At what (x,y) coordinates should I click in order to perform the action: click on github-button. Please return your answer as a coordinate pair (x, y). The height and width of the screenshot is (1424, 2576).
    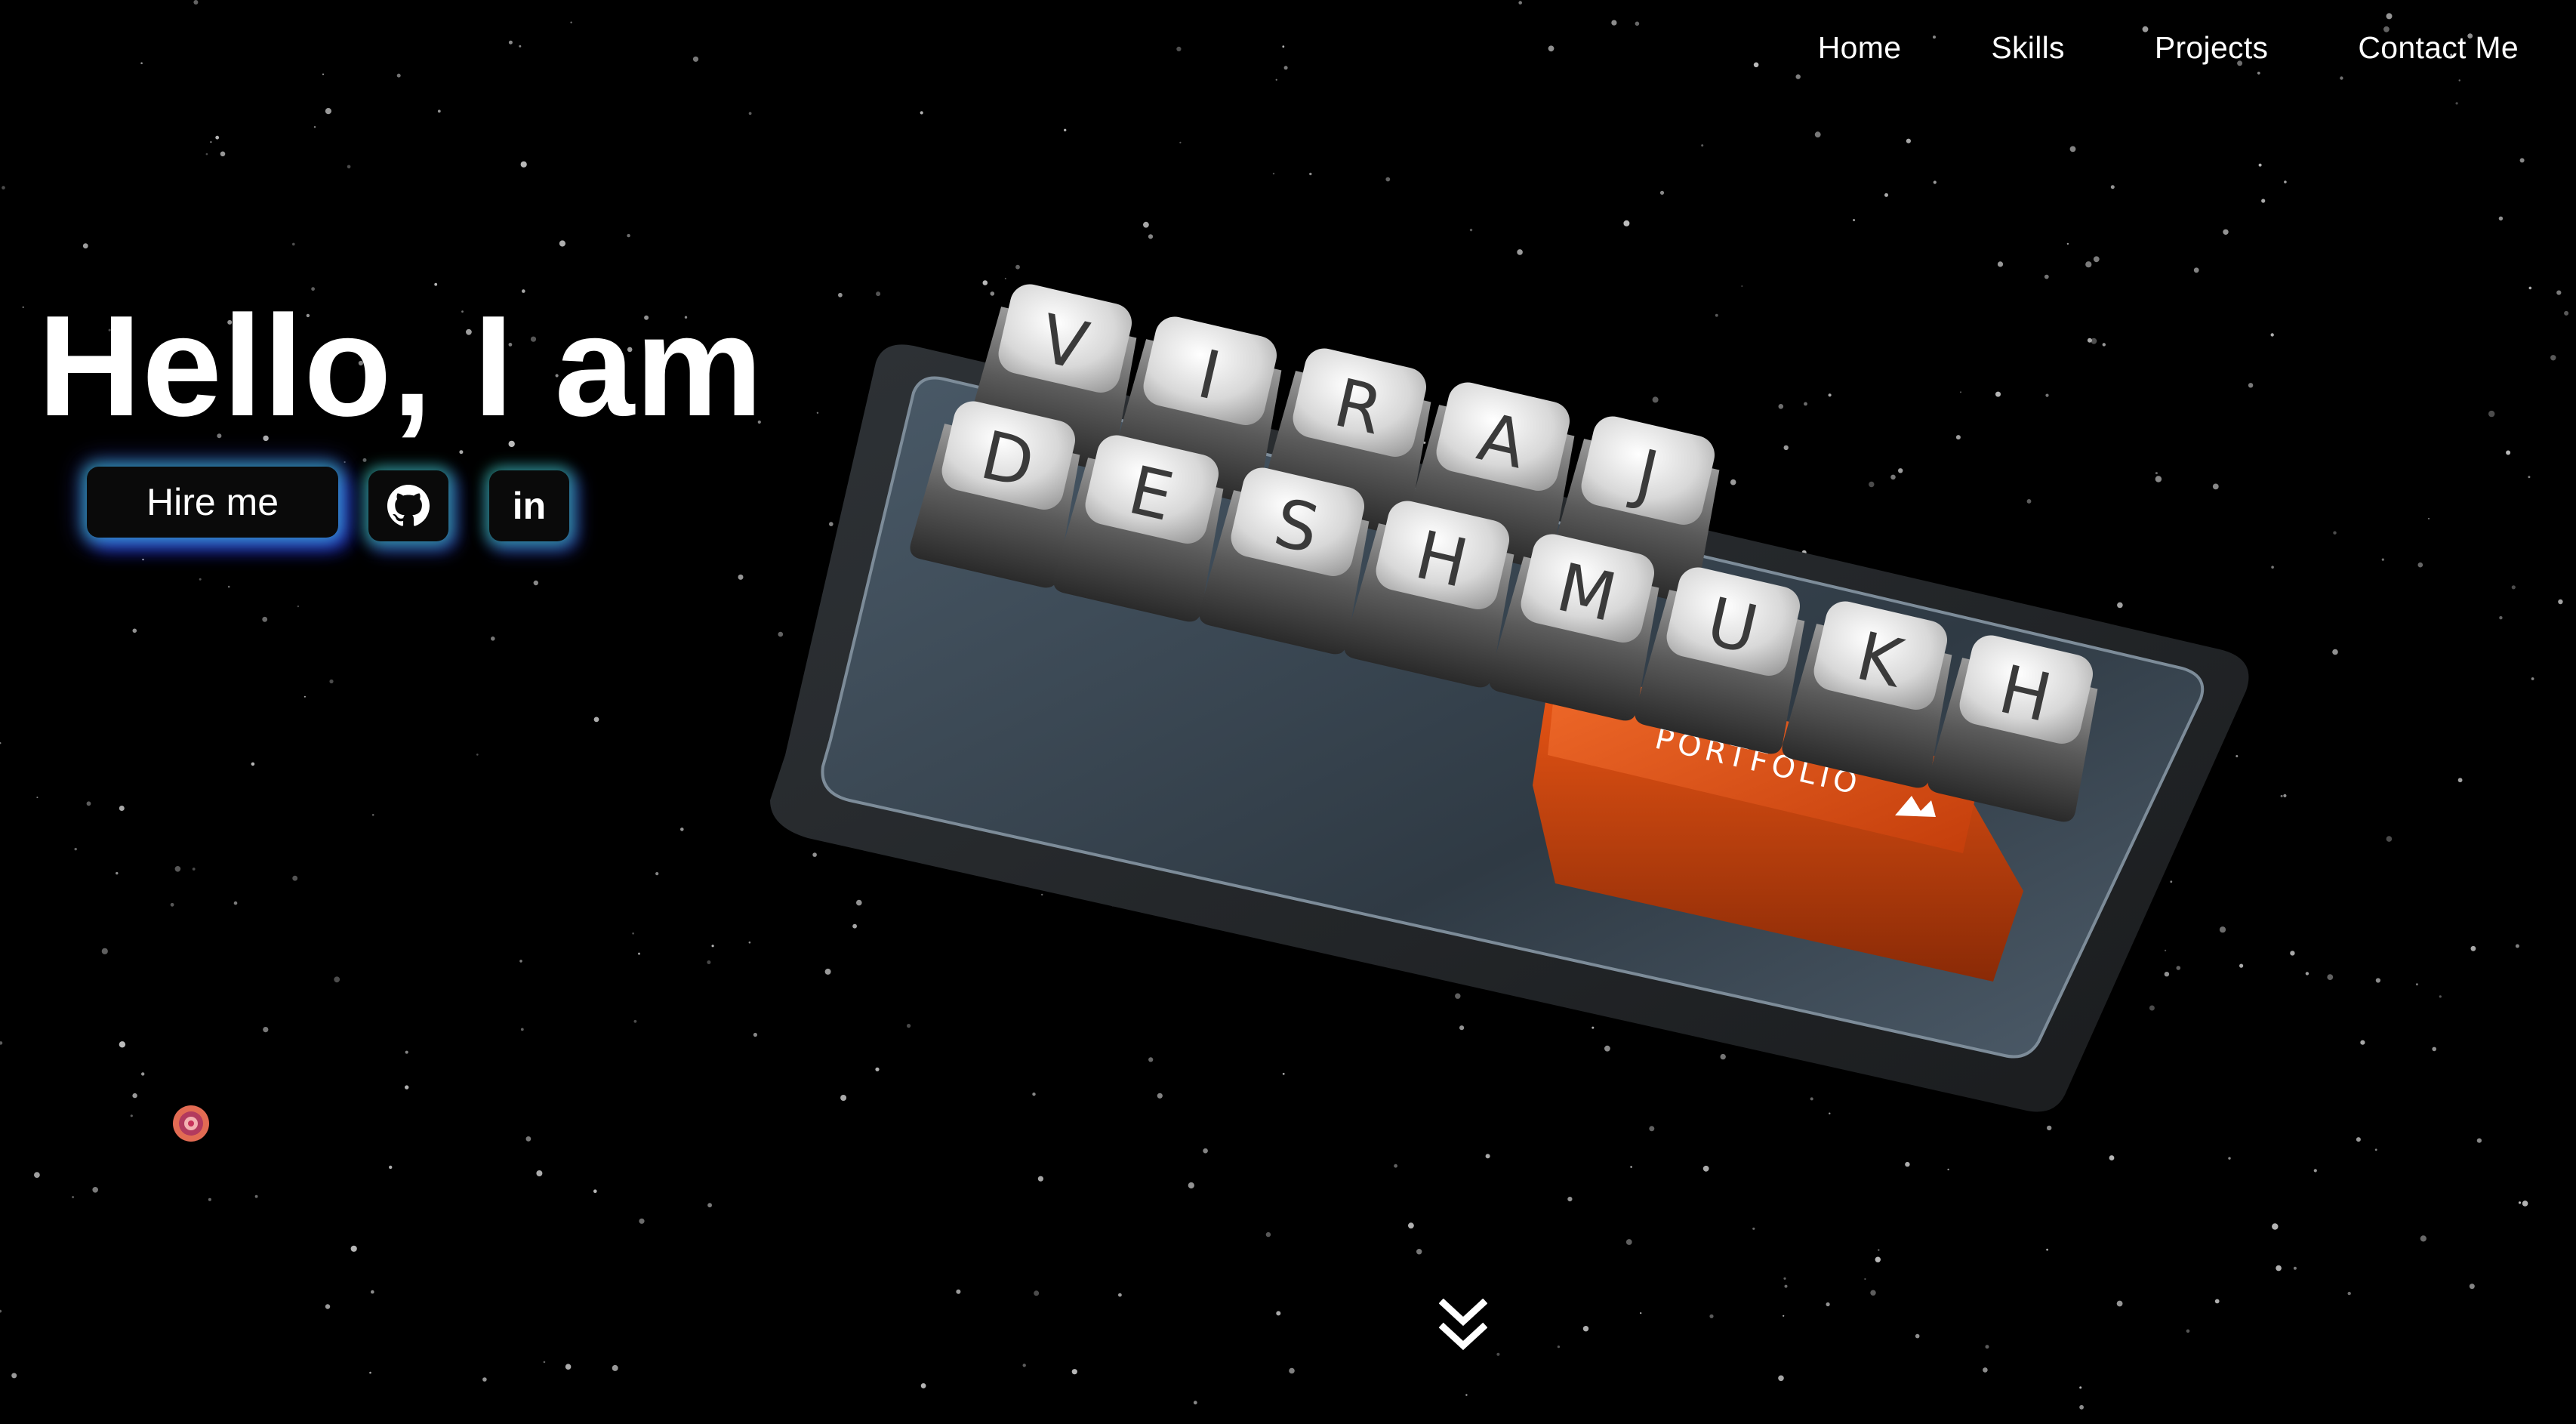
    Looking at the image, I should click on (408, 505).